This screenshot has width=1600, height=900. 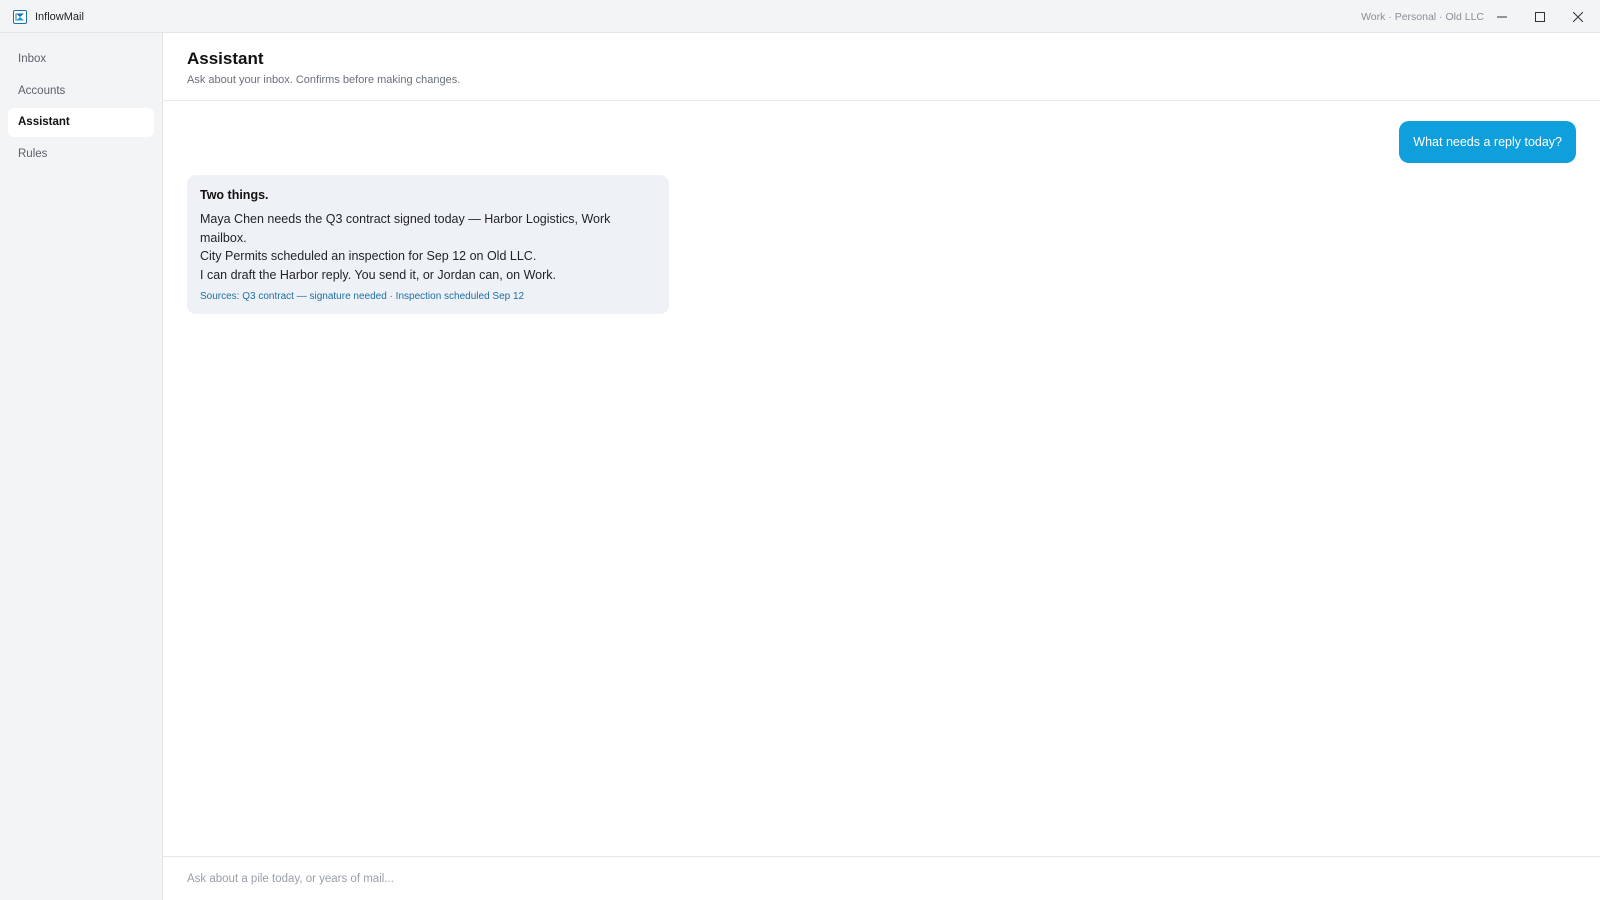 I want to click on sidebar-item-assistant: Assistant, so click(x=81, y=122).